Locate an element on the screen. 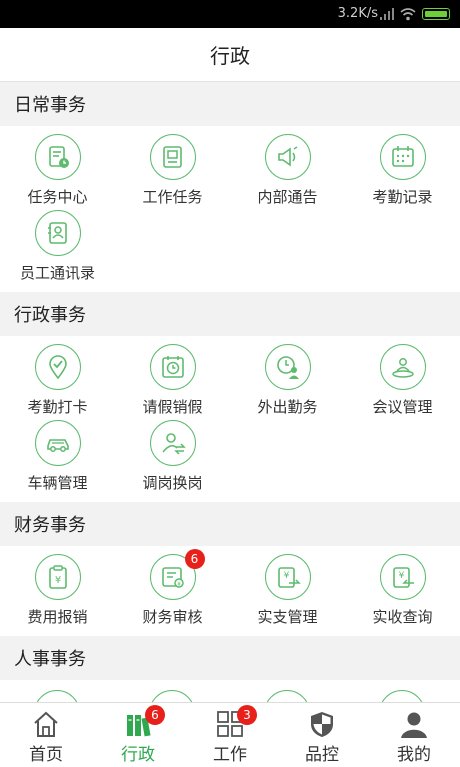 This screenshot has width=460, height=767. menu-item-label: 考勤打卡 is located at coordinates (57, 407).